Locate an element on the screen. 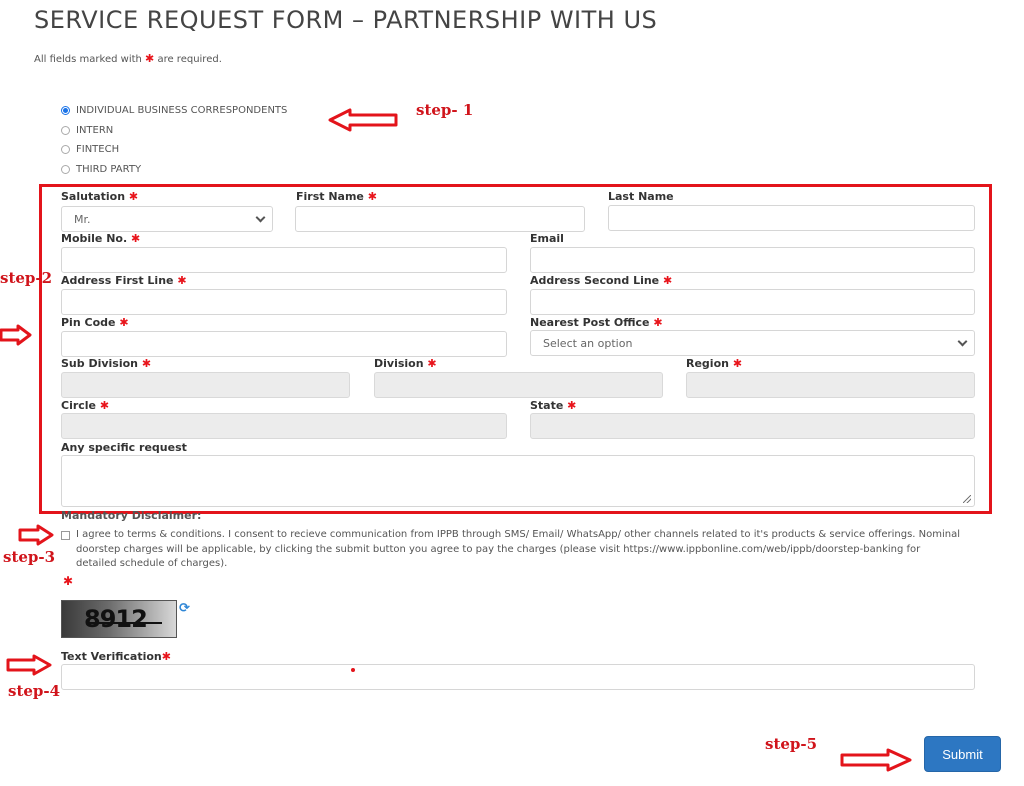  first-name-input is located at coordinates (440, 219).